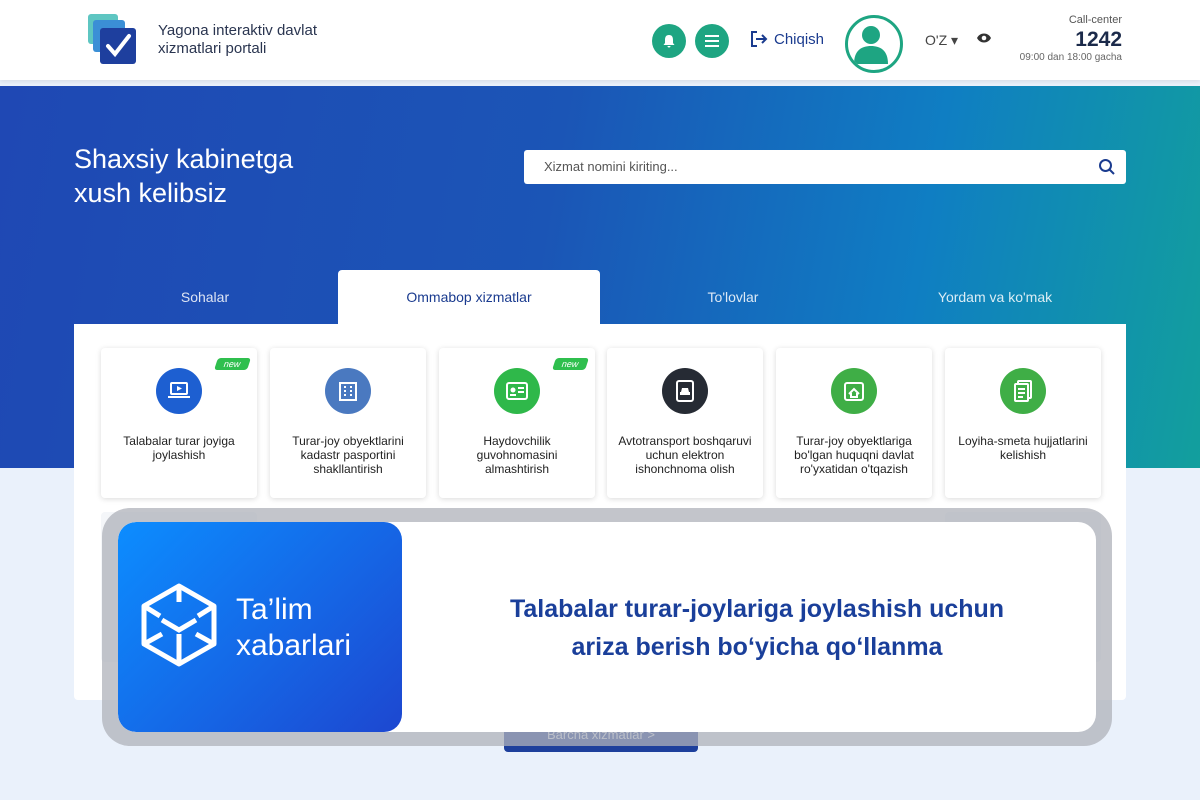 The image size is (1200, 800). Describe the element at coordinates (1107, 167) in the screenshot. I see `search-icon` at that location.